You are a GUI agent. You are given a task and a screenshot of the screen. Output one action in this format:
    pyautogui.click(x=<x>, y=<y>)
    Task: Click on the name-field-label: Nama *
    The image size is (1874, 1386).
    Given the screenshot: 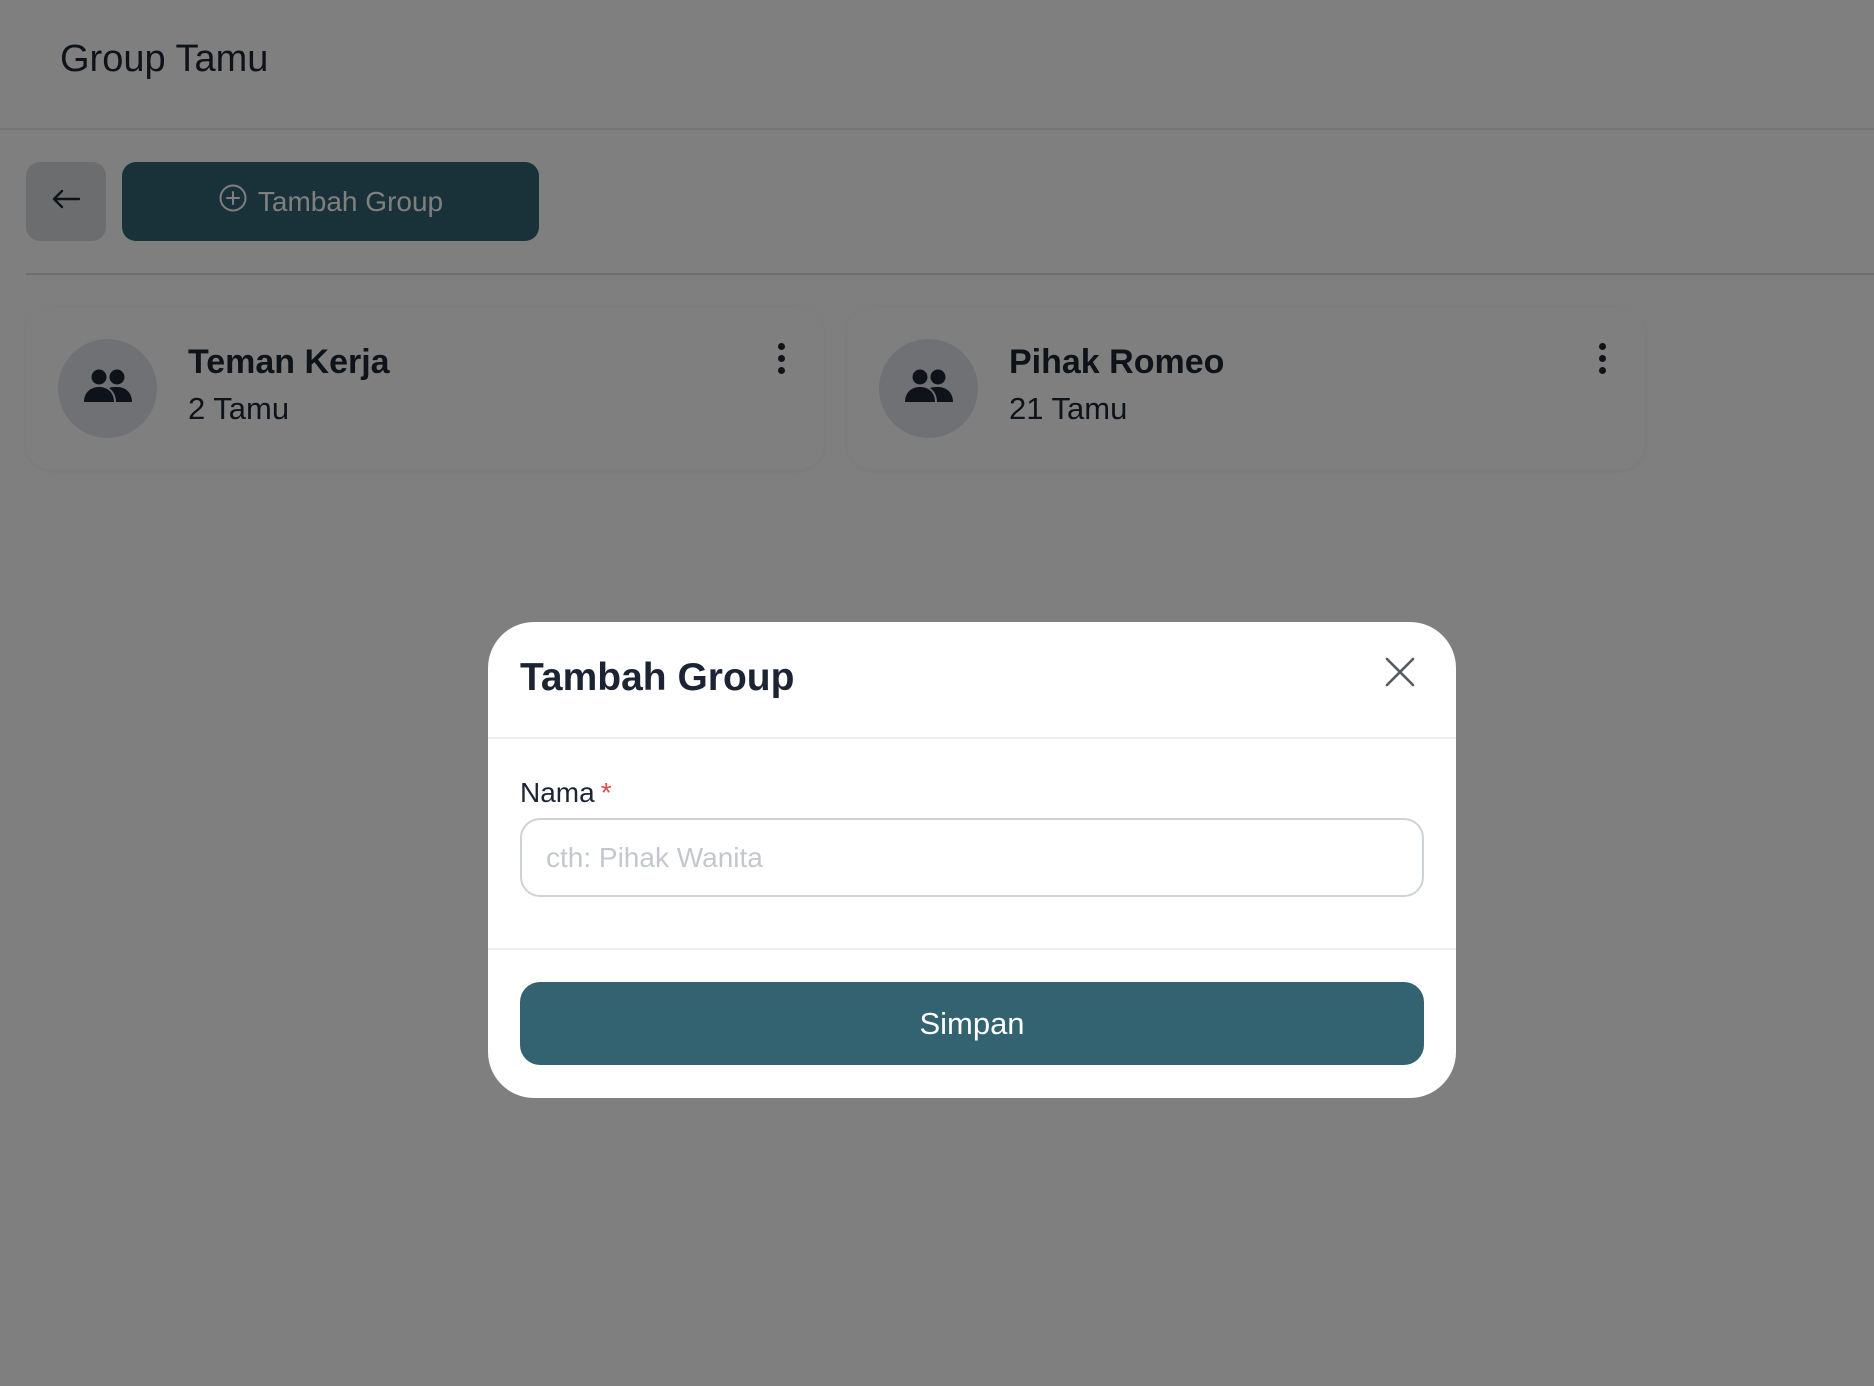 What is the action you would take?
    pyautogui.click(x=566, y=793)
    